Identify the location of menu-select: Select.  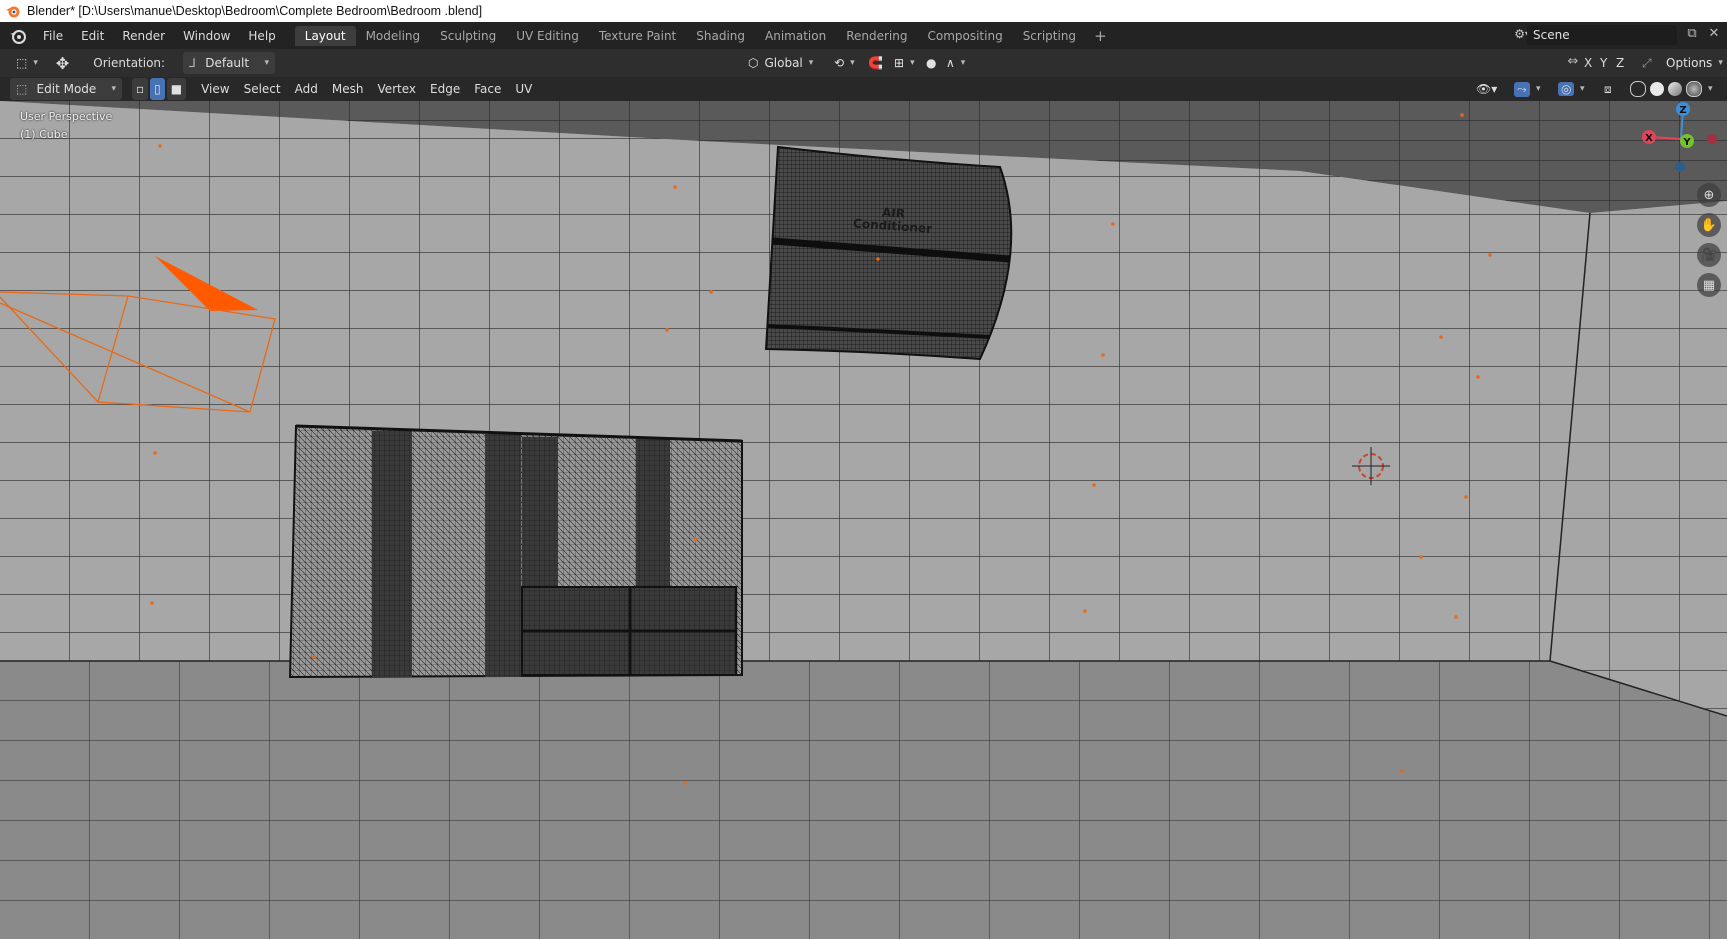
(262, 89).